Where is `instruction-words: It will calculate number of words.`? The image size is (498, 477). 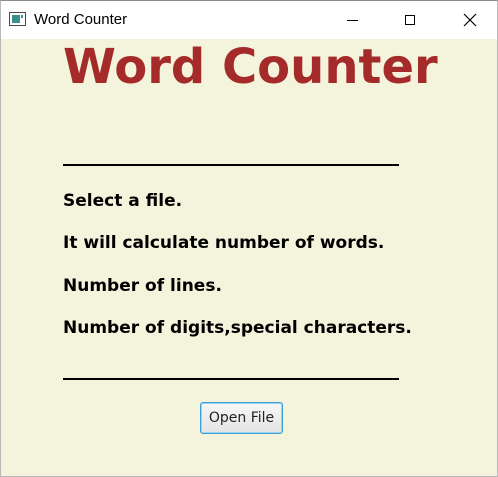 instruction-words: It will calculate number of words. is located at coordinates (224, 243).